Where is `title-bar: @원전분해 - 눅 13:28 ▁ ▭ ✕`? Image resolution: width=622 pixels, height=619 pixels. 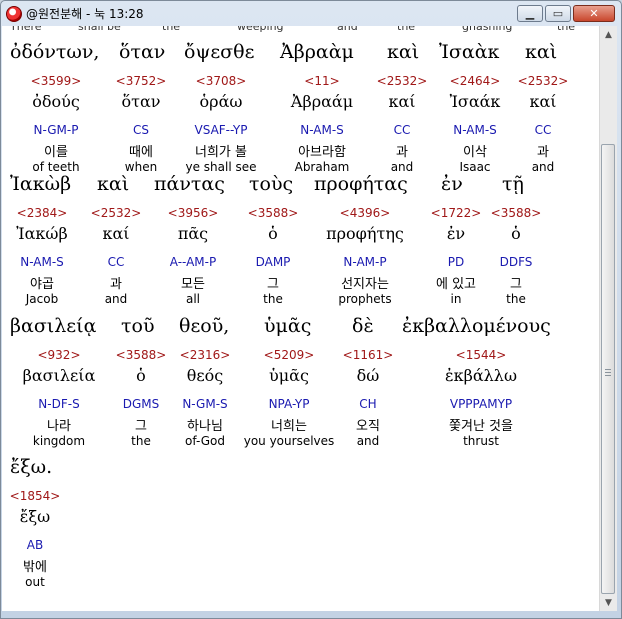 title-bar: @원전분해 - 눅 13:28 ▁ ▭ ✕ is located at coordinates (311, 13).